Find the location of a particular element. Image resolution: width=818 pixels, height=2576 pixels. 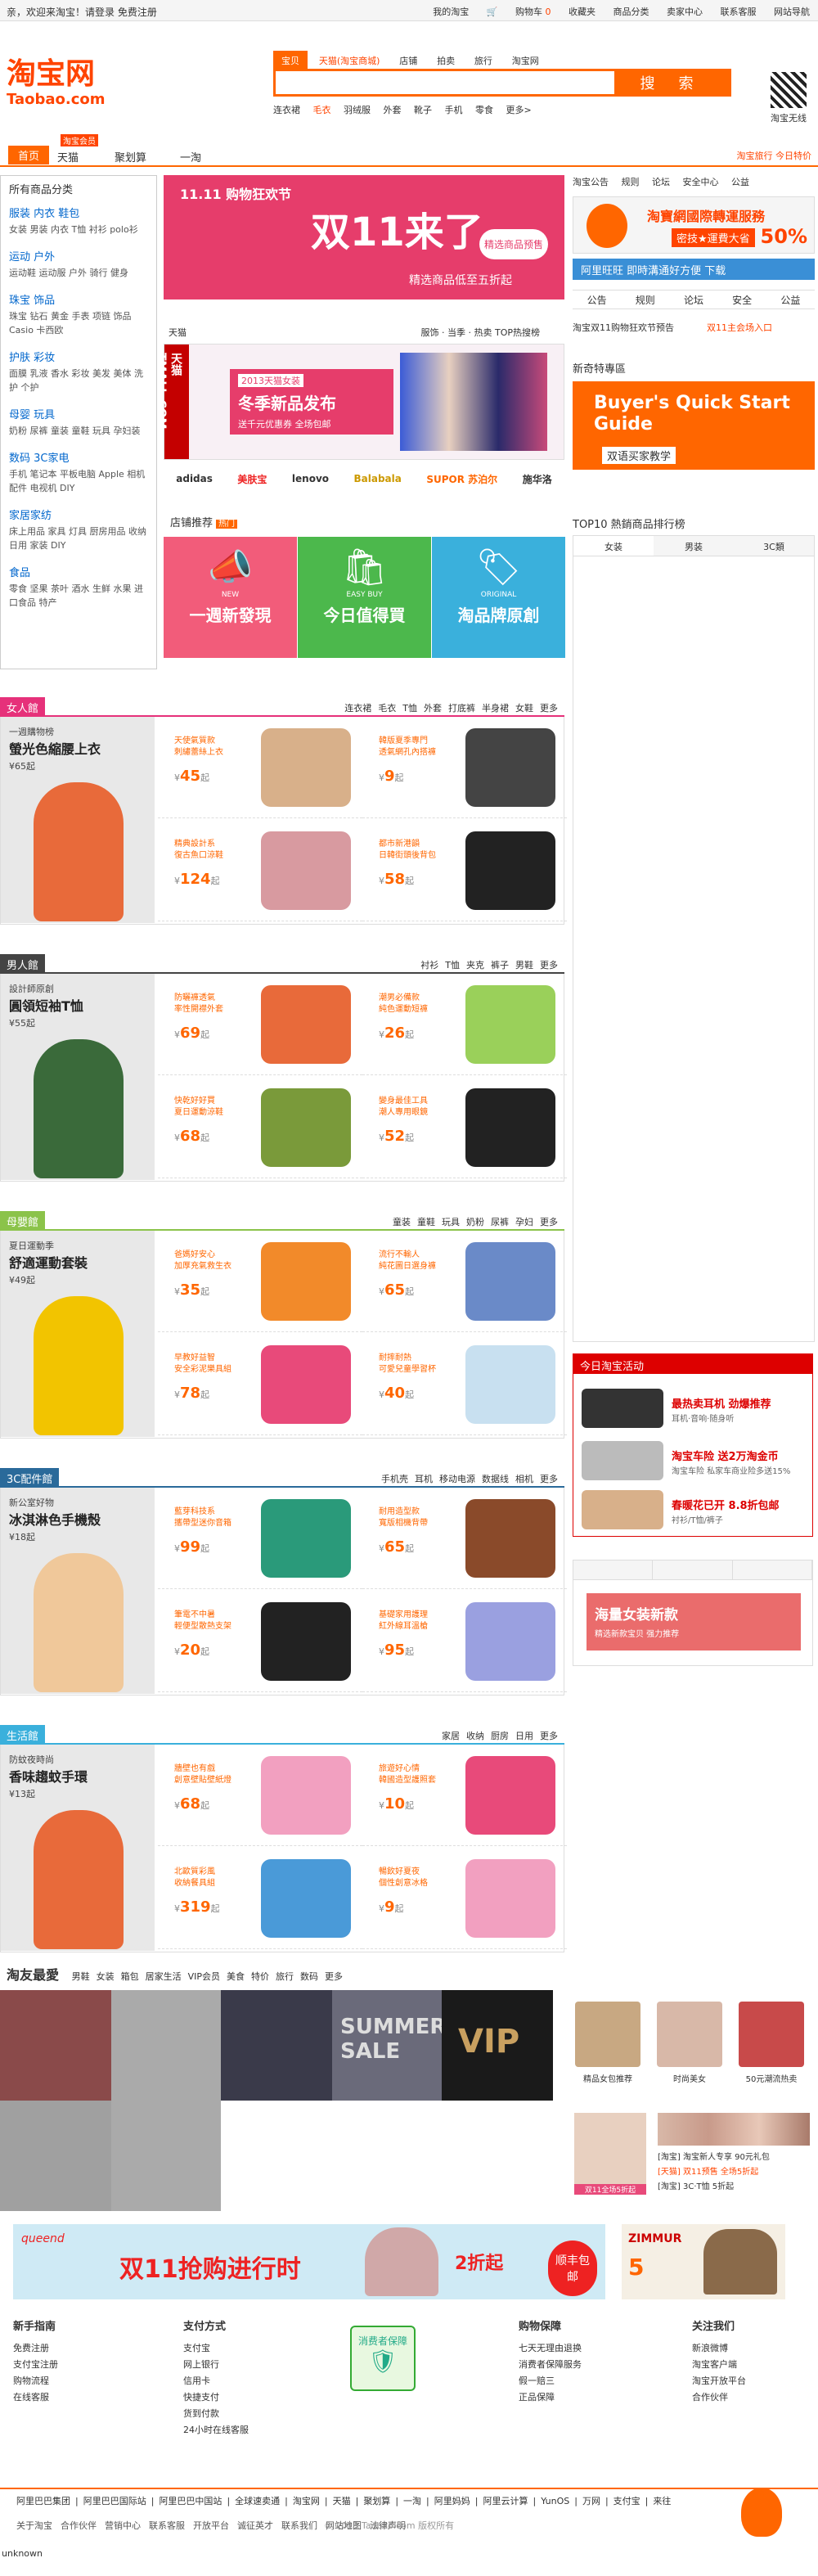

section-name: 女人館 is located at coordinates (23, 706).